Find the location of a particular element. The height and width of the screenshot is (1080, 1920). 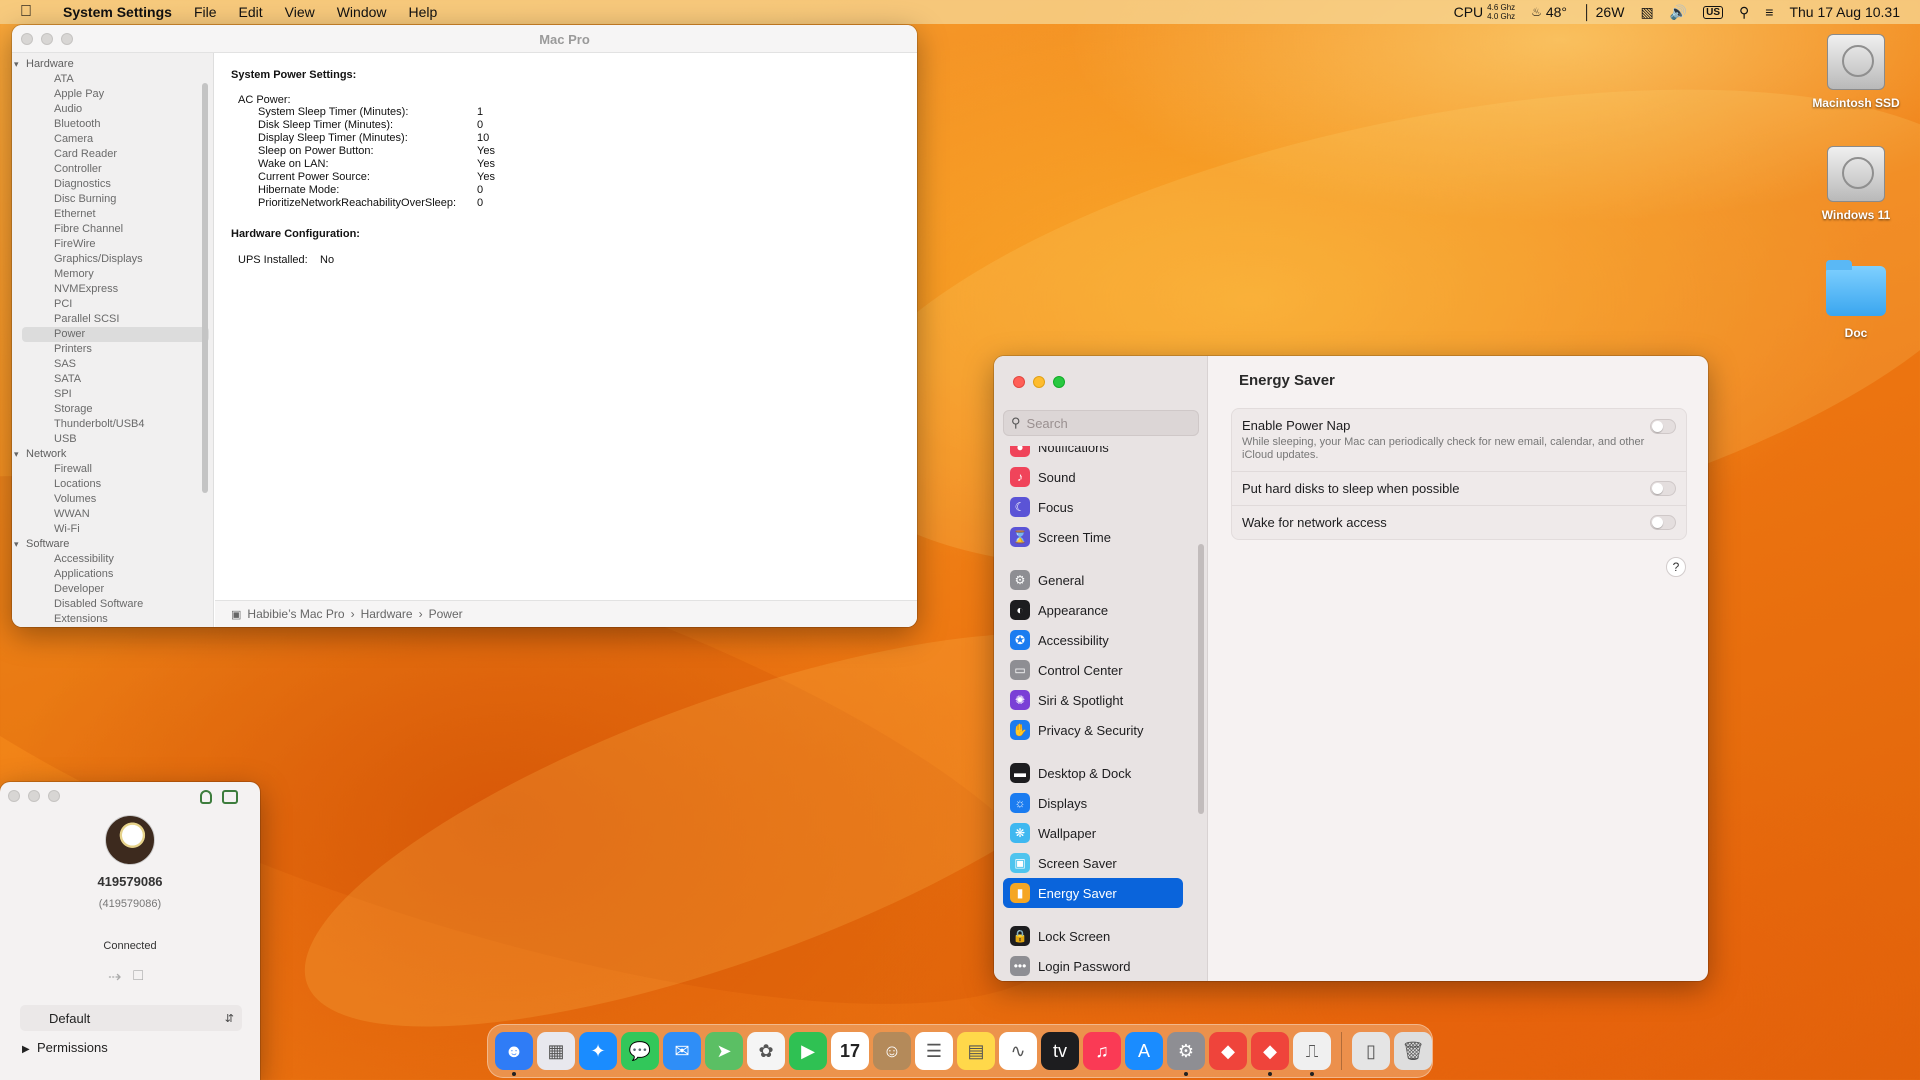

menu-window: Window is located at coordinates (362, 12).